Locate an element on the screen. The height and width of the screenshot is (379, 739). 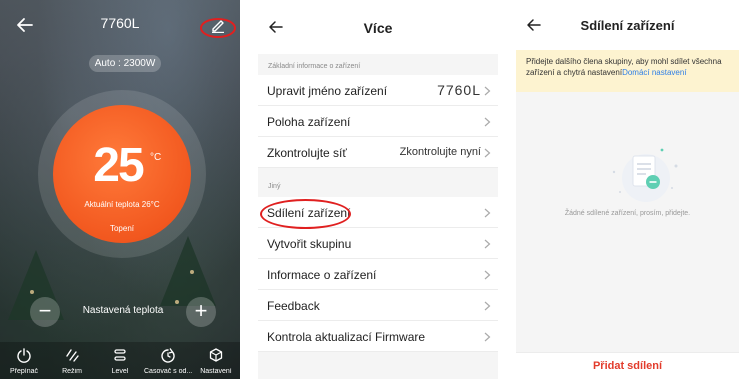
heating-status: Topení is located at coordinates (122, 228).